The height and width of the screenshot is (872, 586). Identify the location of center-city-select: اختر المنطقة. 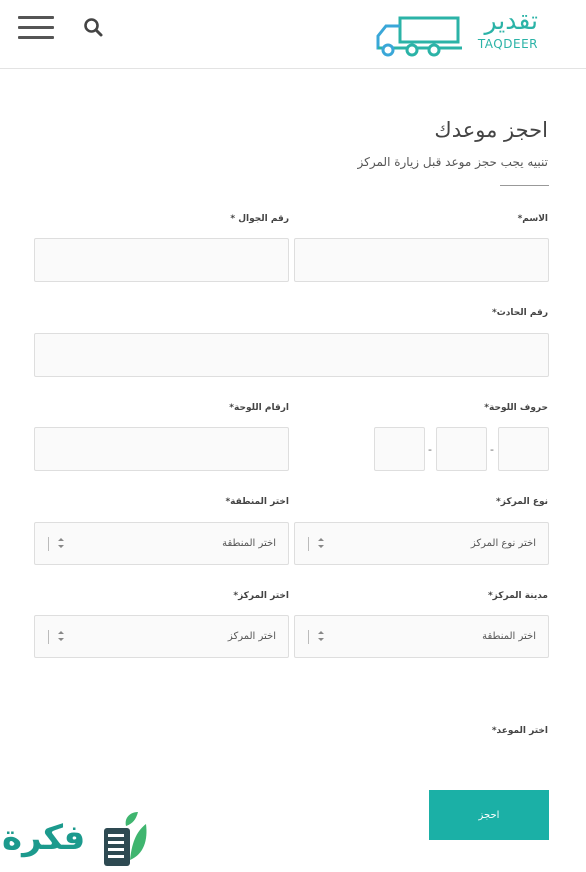
(421, 636).